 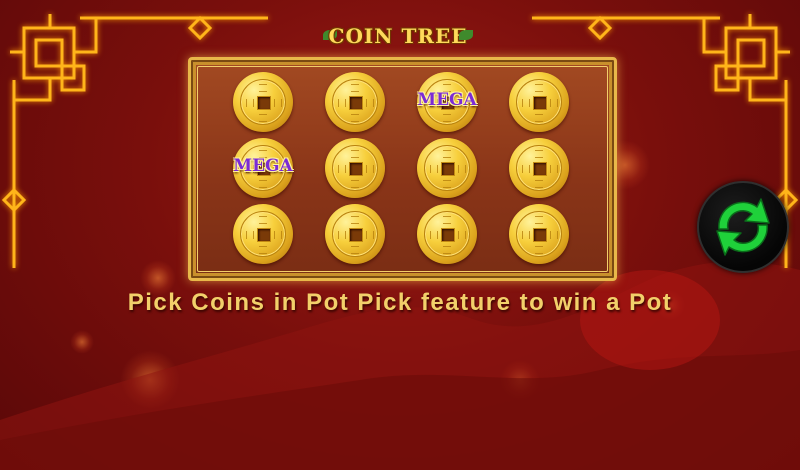 I want to click on refresh-button, so click(x=743, y=227).